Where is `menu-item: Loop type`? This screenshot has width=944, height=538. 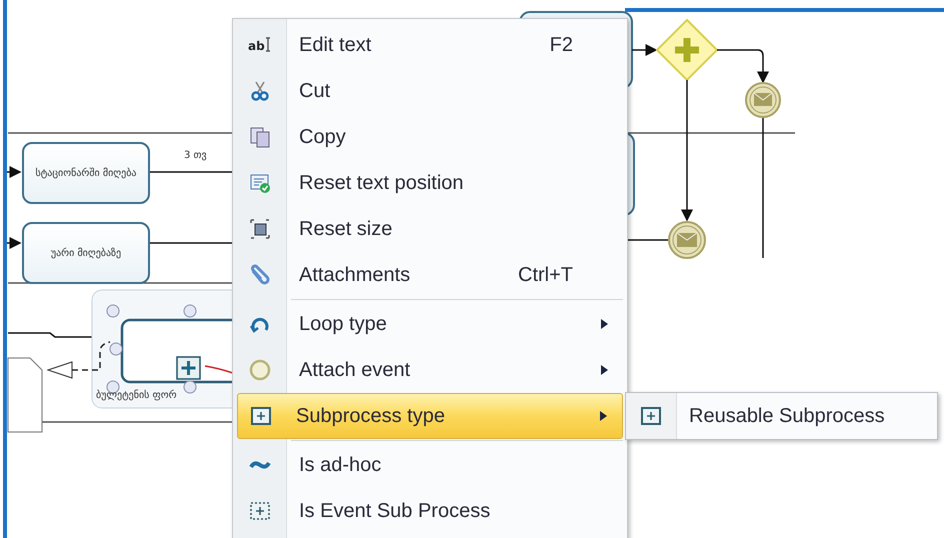 menu-item: Loop type is located at coordinates (428, 324).